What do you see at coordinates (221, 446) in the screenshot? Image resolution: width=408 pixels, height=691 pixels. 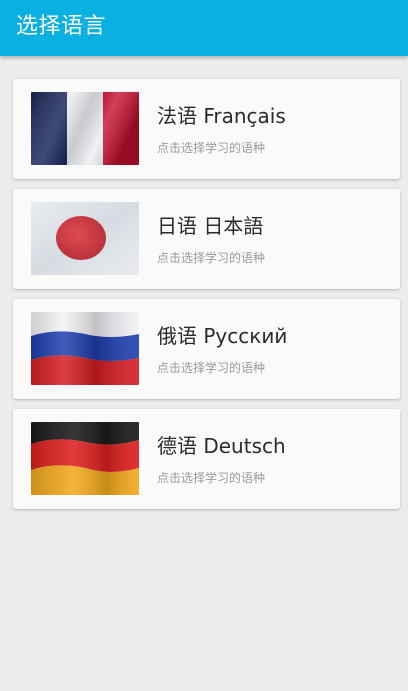 I see `language-title: 德语 Deutsch` at bounding box center [221, 446].